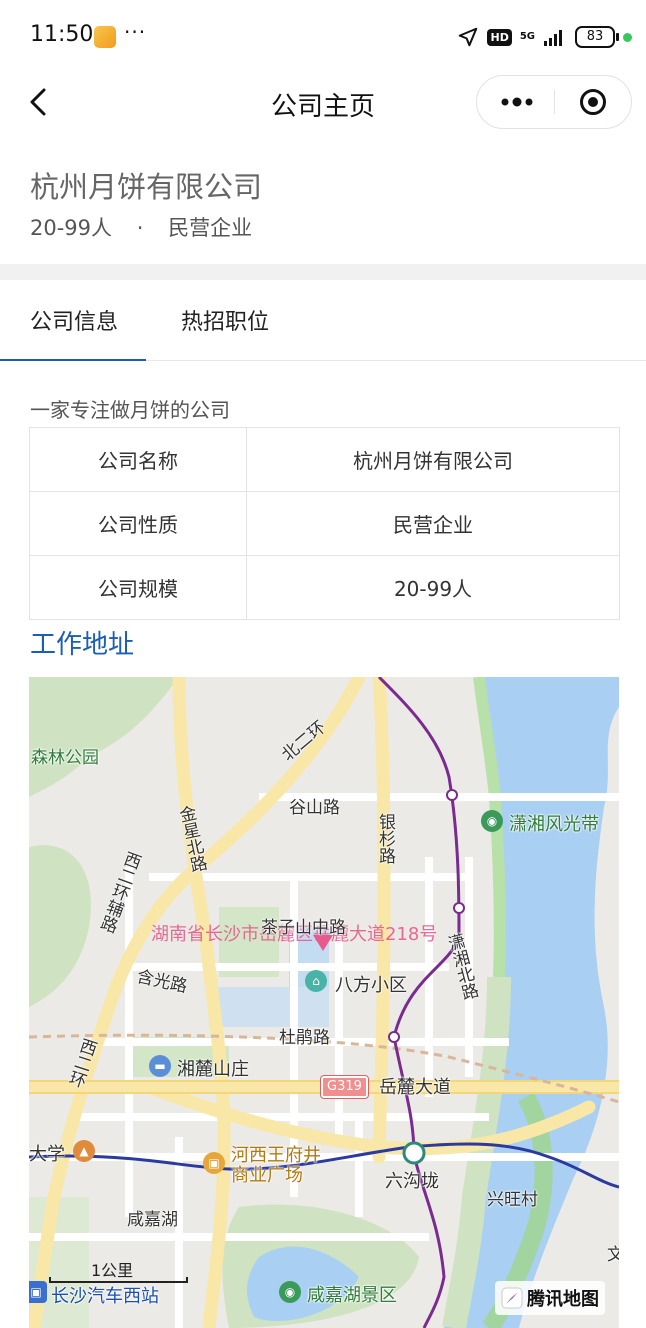 Image resolution: width=646 pixels, height=1328 pixels. What do you see at coordinates (74, 320) in the screenshot?
I see `tab-company-info: 公司信息` at bounding box center [74, 320].